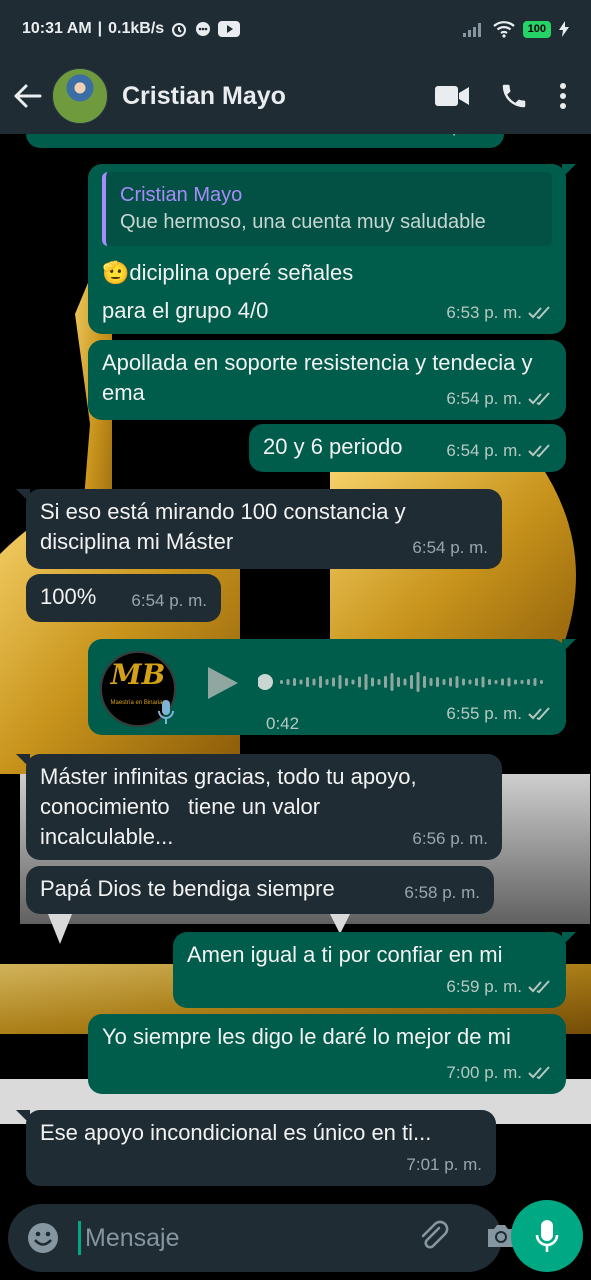  I want to click on emoji-button, so click(43, 1238).